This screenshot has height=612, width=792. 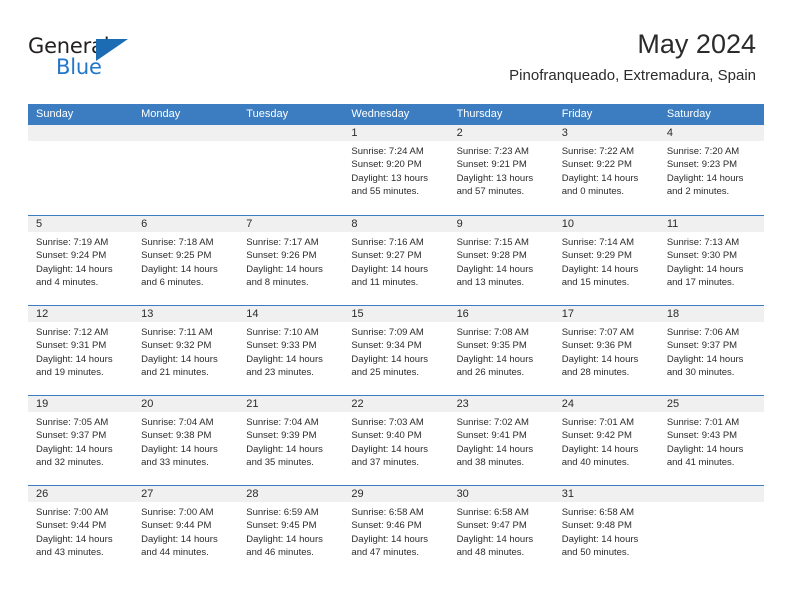 What do you see at coordinates (598, 332) in the screenshot?
I see `sunrise-text: Sunrise: 7:07 AM` at bounding box center [598, 332].